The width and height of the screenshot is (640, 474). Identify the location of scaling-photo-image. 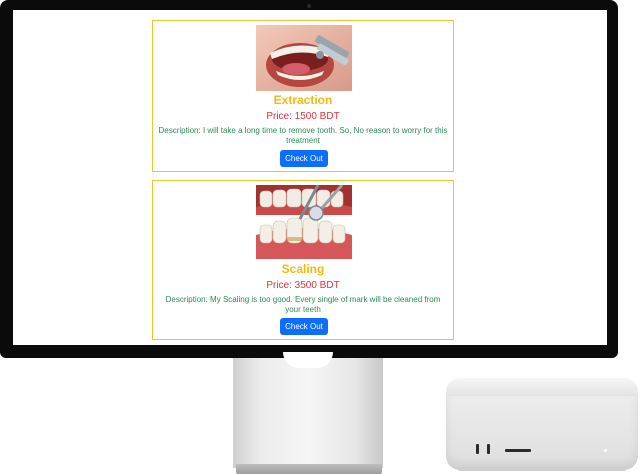
(304, 222).